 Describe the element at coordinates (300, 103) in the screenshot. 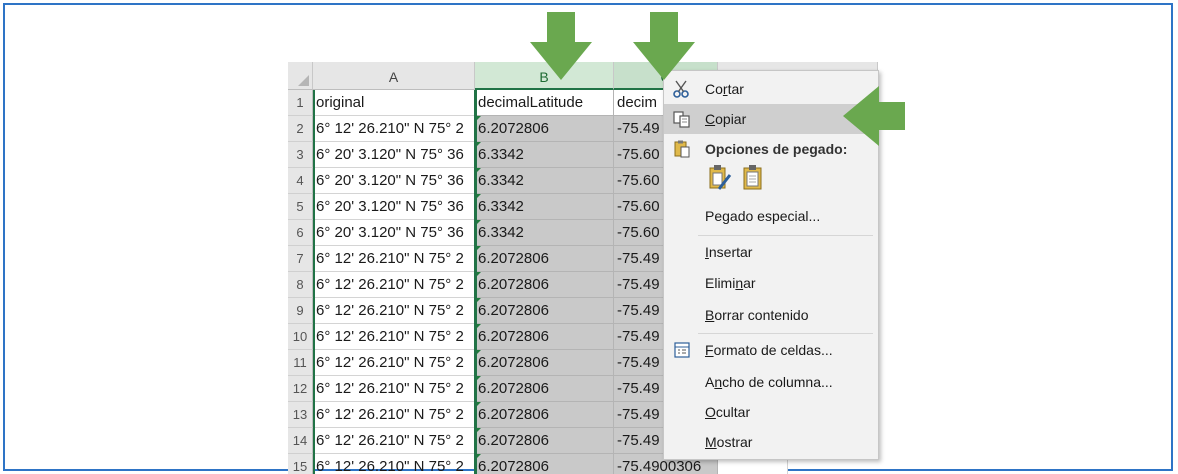

I see `row-number: 1` at that location.